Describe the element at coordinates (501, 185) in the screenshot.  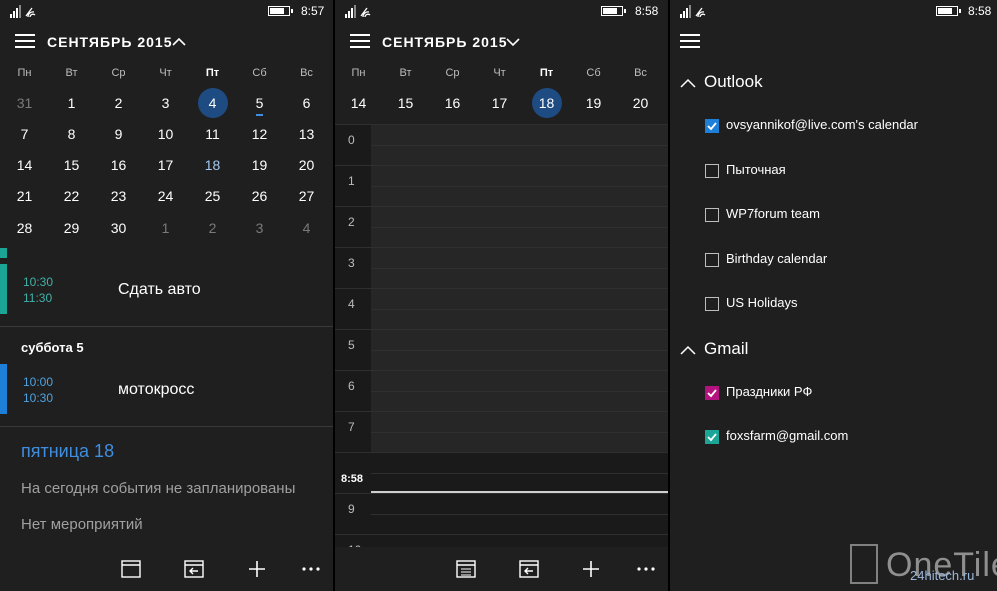
I see `hour-slot: 1` at that location.